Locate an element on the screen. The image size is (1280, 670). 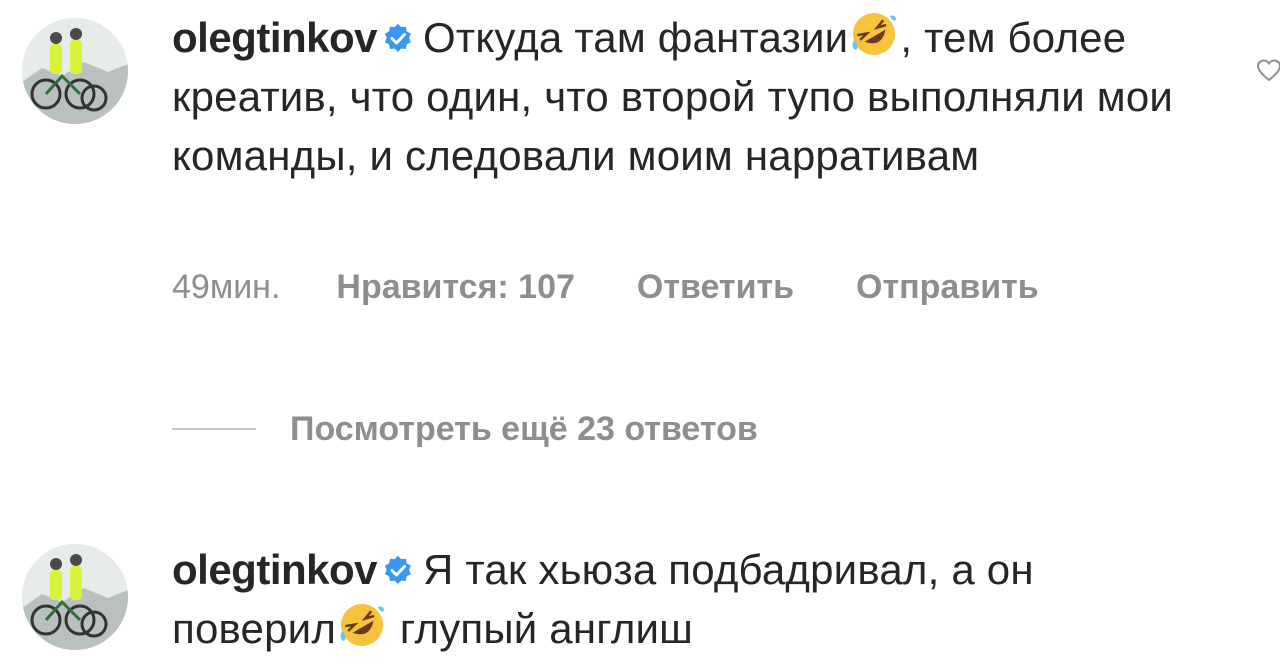
replies-divider is located at coordinates (214, 429).